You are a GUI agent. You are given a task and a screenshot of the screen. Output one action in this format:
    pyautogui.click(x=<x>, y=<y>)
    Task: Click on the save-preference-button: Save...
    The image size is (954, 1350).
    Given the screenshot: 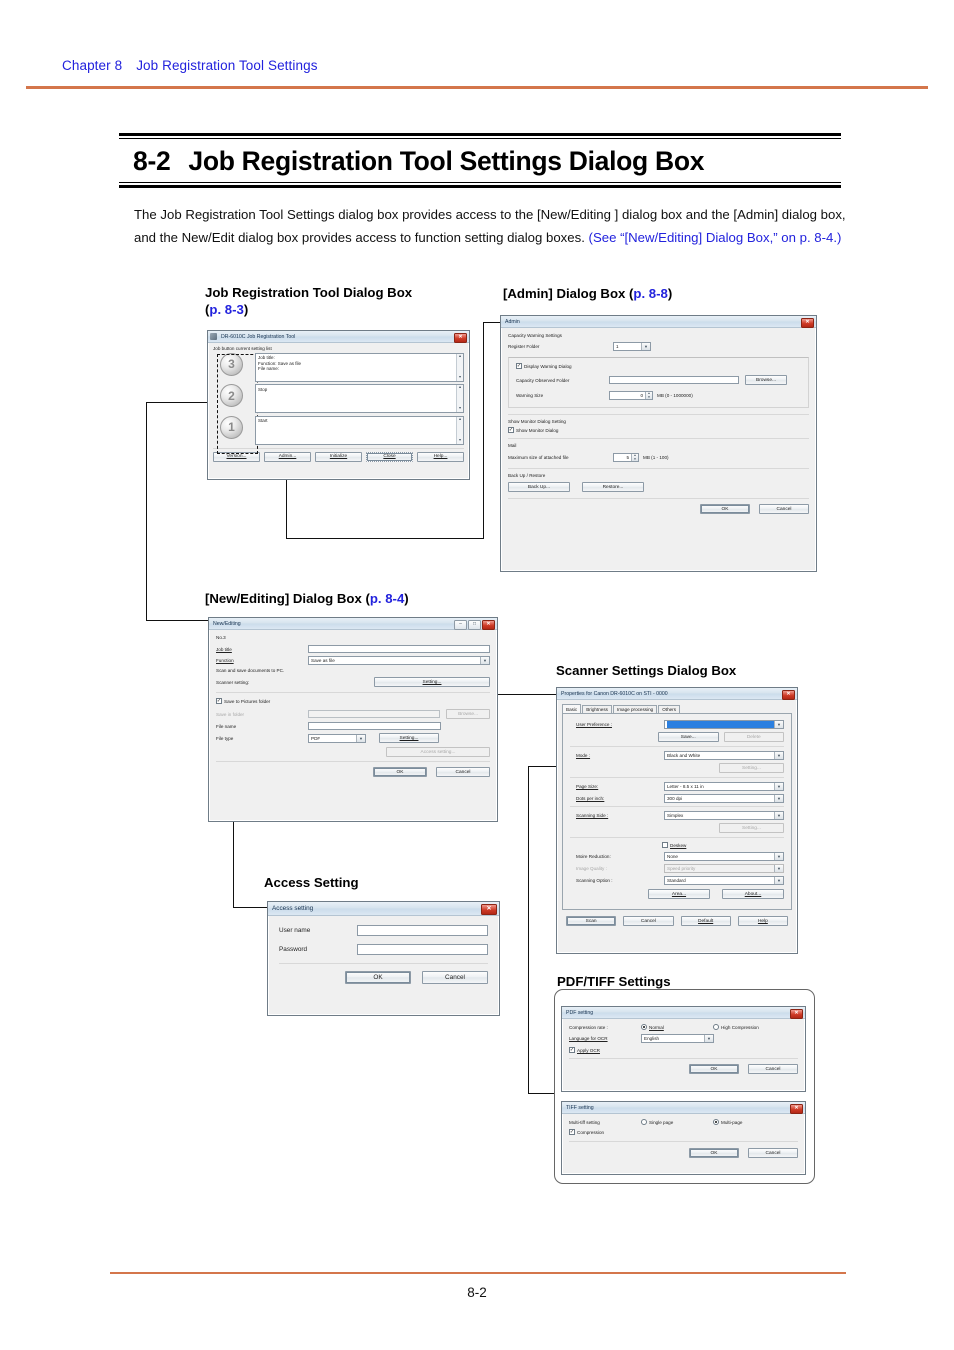 What is the action you would take?
    pyautogui.click(x=688, y=737)
    